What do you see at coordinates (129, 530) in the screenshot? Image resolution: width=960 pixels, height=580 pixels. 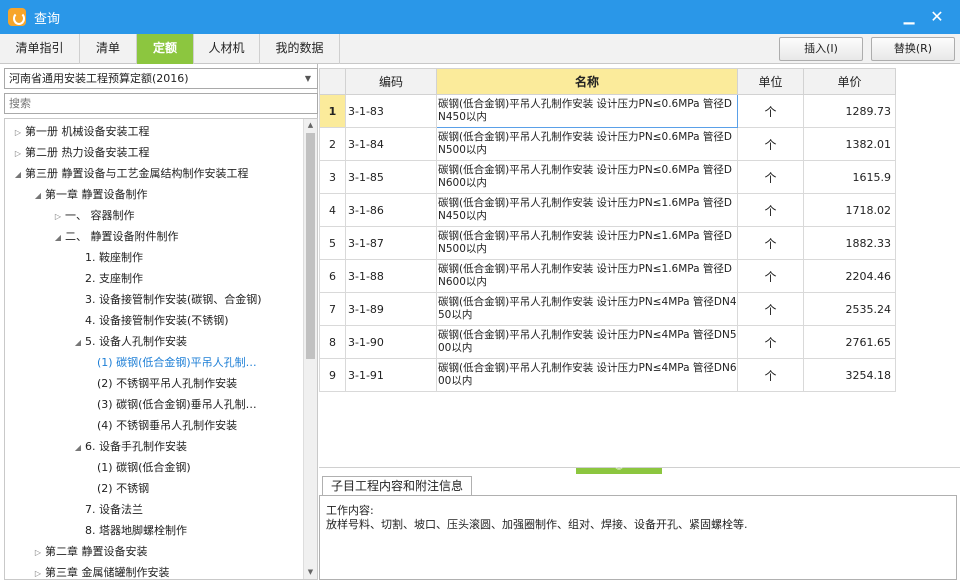 I see `tree-item: 8. 塔器地脚螺栓制作` at bounding box center [129, 530].